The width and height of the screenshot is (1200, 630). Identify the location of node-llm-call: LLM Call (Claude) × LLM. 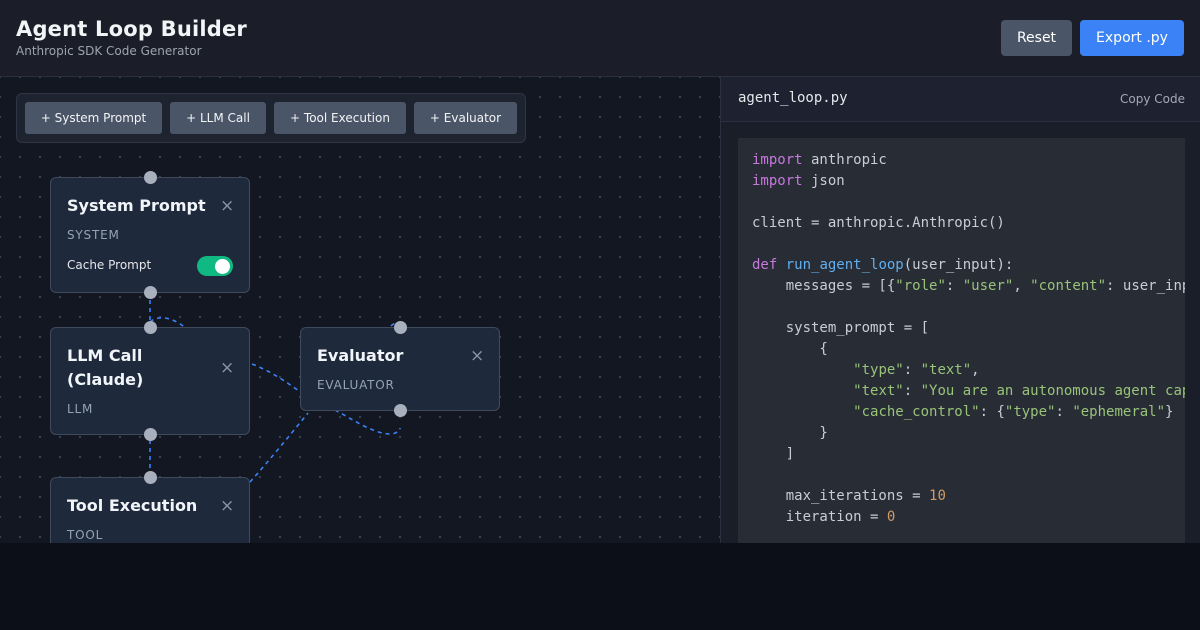
(150, 381).